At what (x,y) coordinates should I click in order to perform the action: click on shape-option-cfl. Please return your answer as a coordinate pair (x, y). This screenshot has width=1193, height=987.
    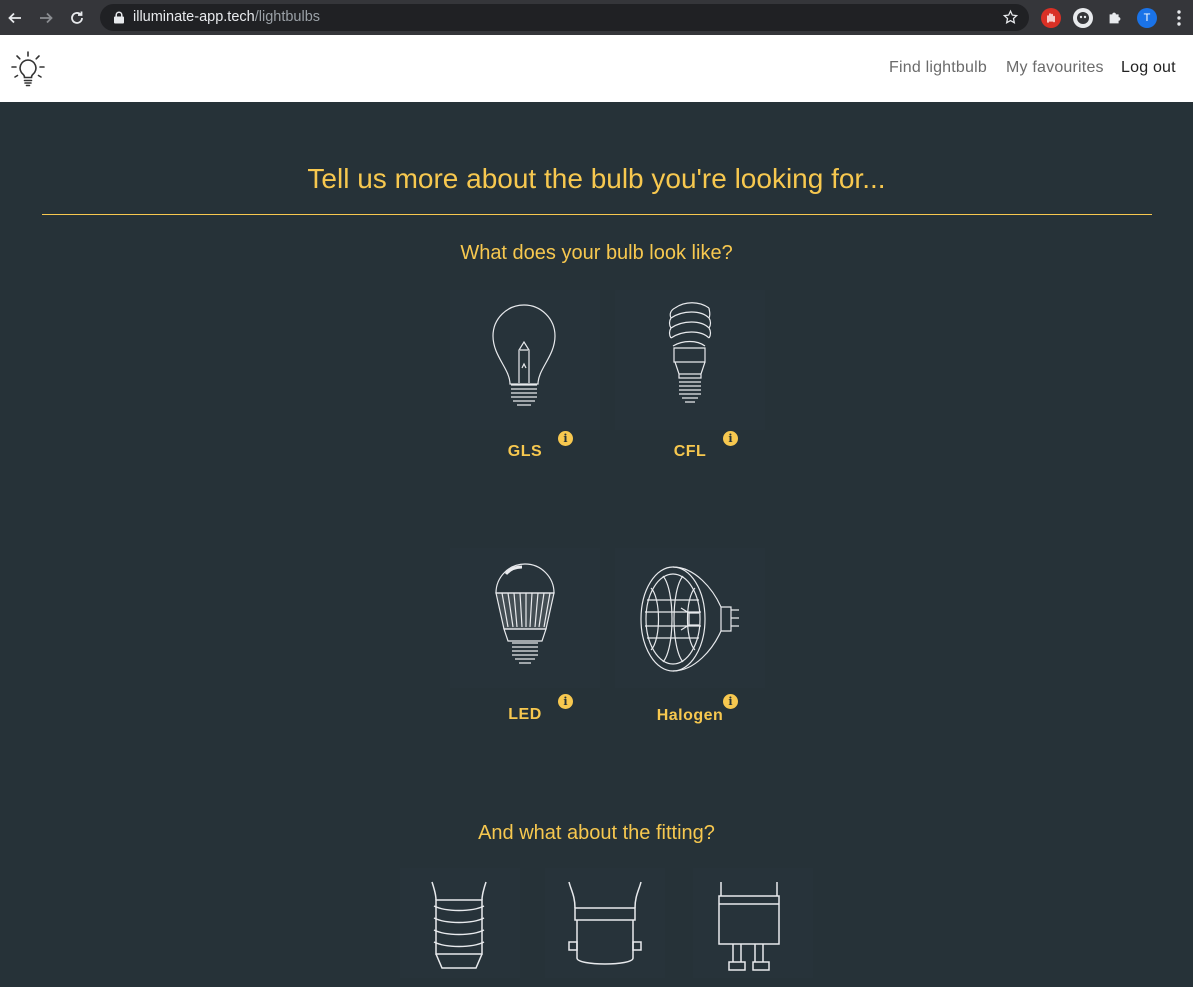
    Looking at the image, I should click on (690, 360).